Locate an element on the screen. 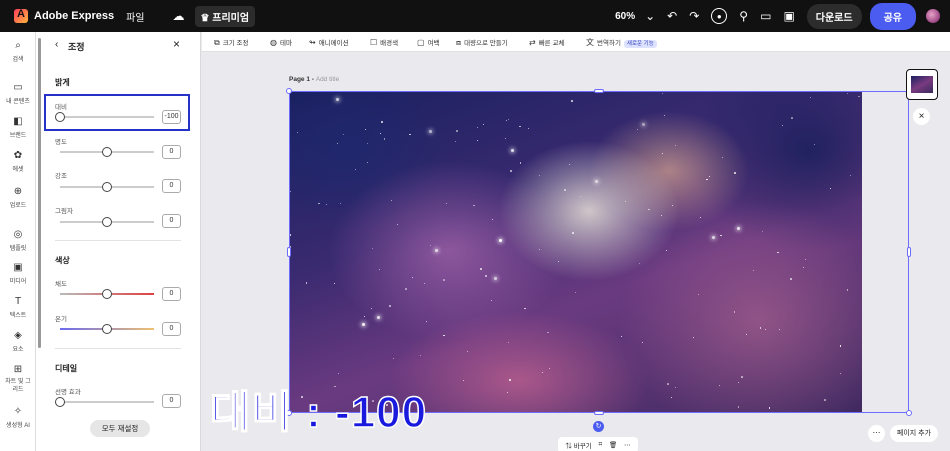 Image resolution: width=950 pixels, height=451 pixels. tool-padding: ▢ 여백 is located at coordinates (428, 42).